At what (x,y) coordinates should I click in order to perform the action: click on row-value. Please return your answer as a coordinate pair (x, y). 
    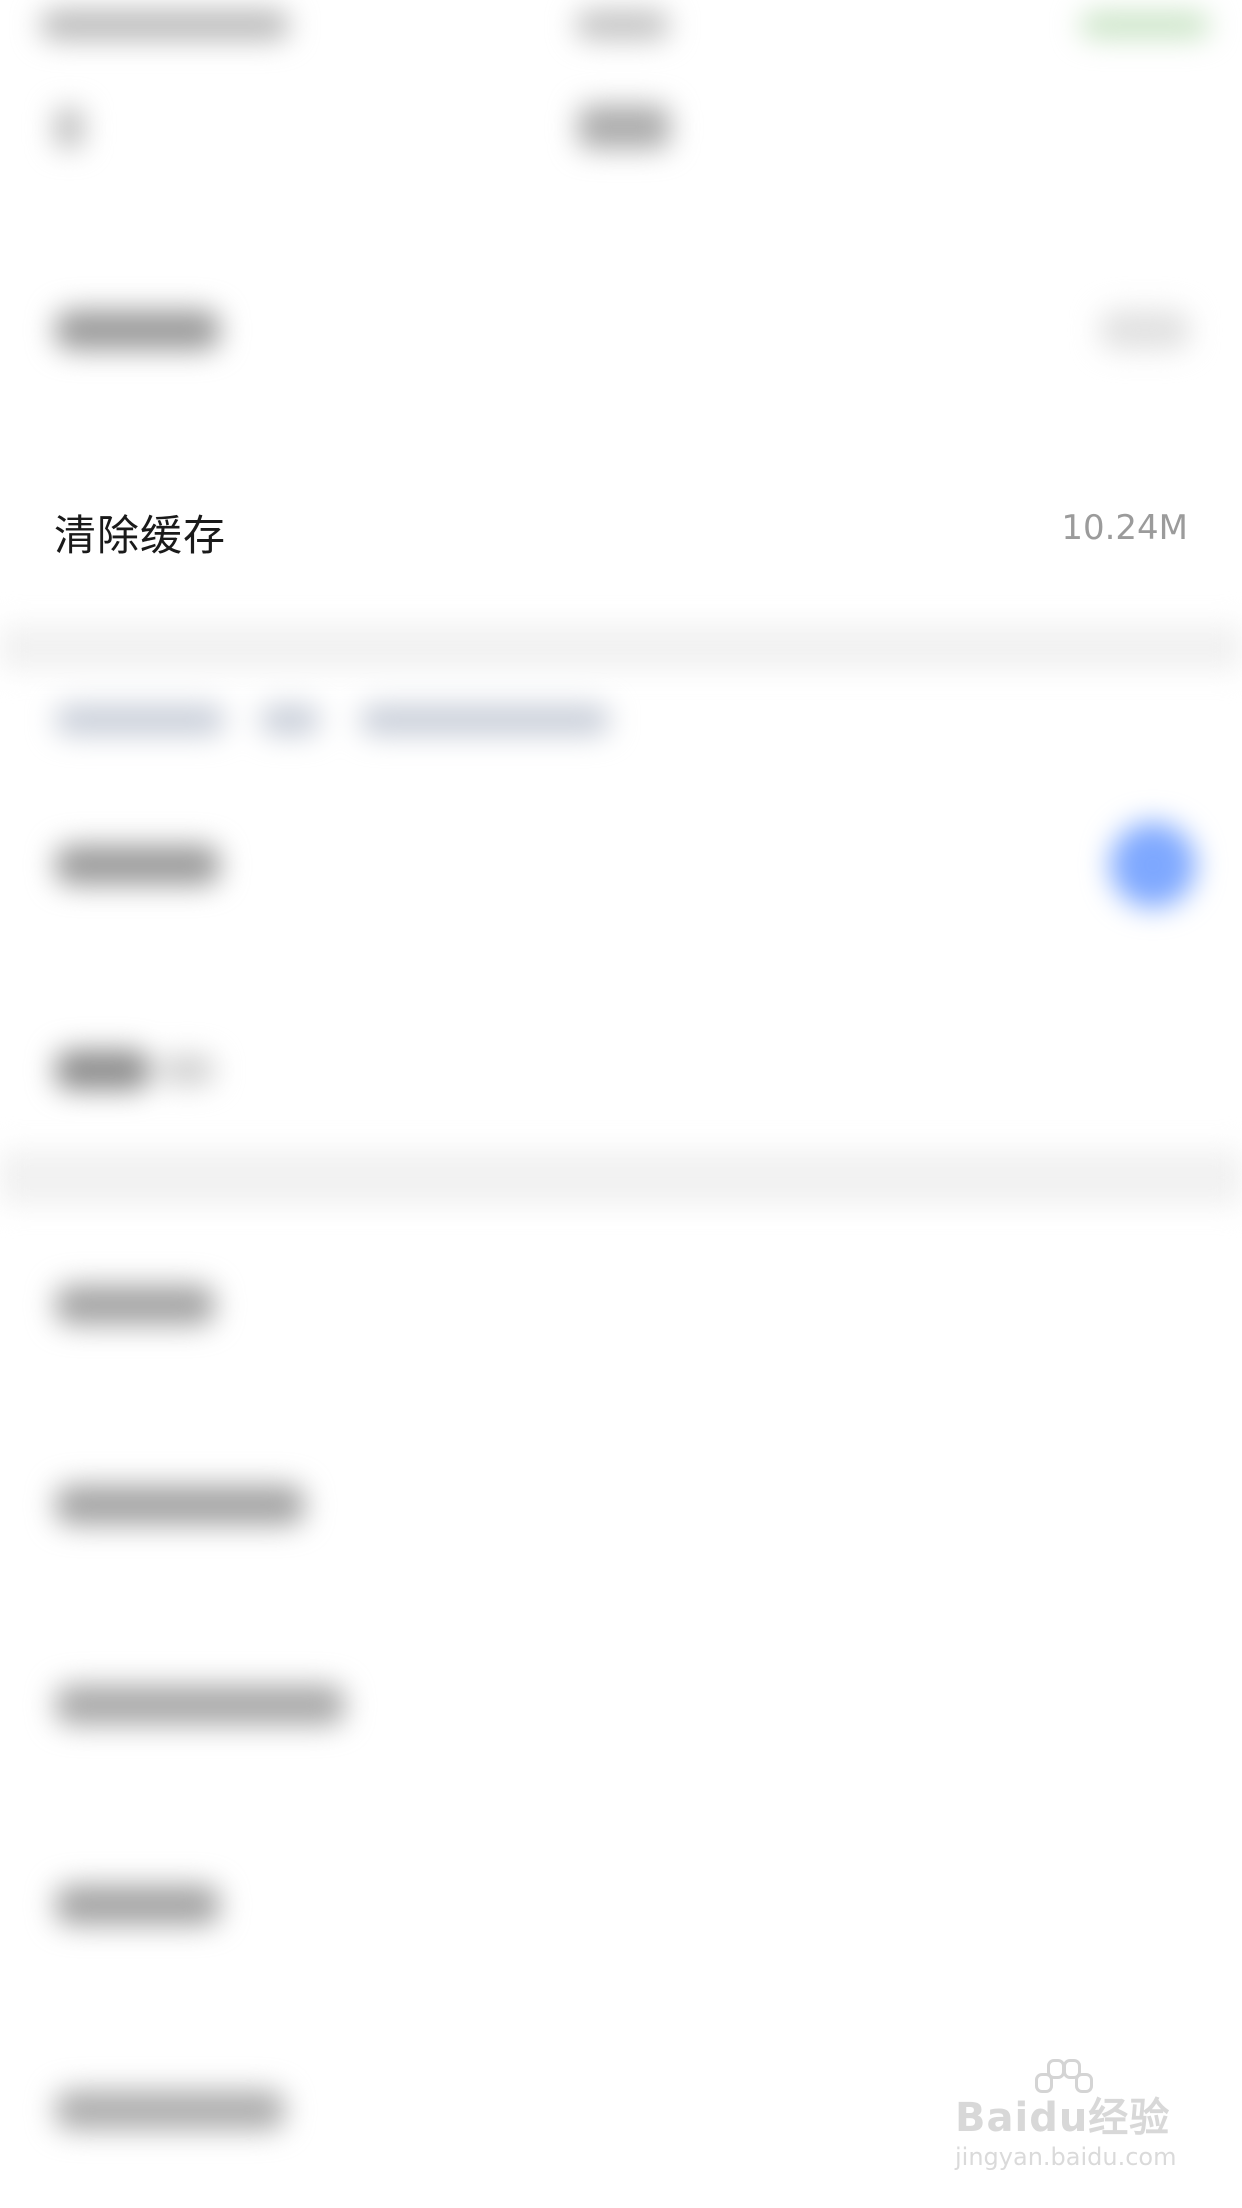
    Looking at the image, I should click on (1145, 330).